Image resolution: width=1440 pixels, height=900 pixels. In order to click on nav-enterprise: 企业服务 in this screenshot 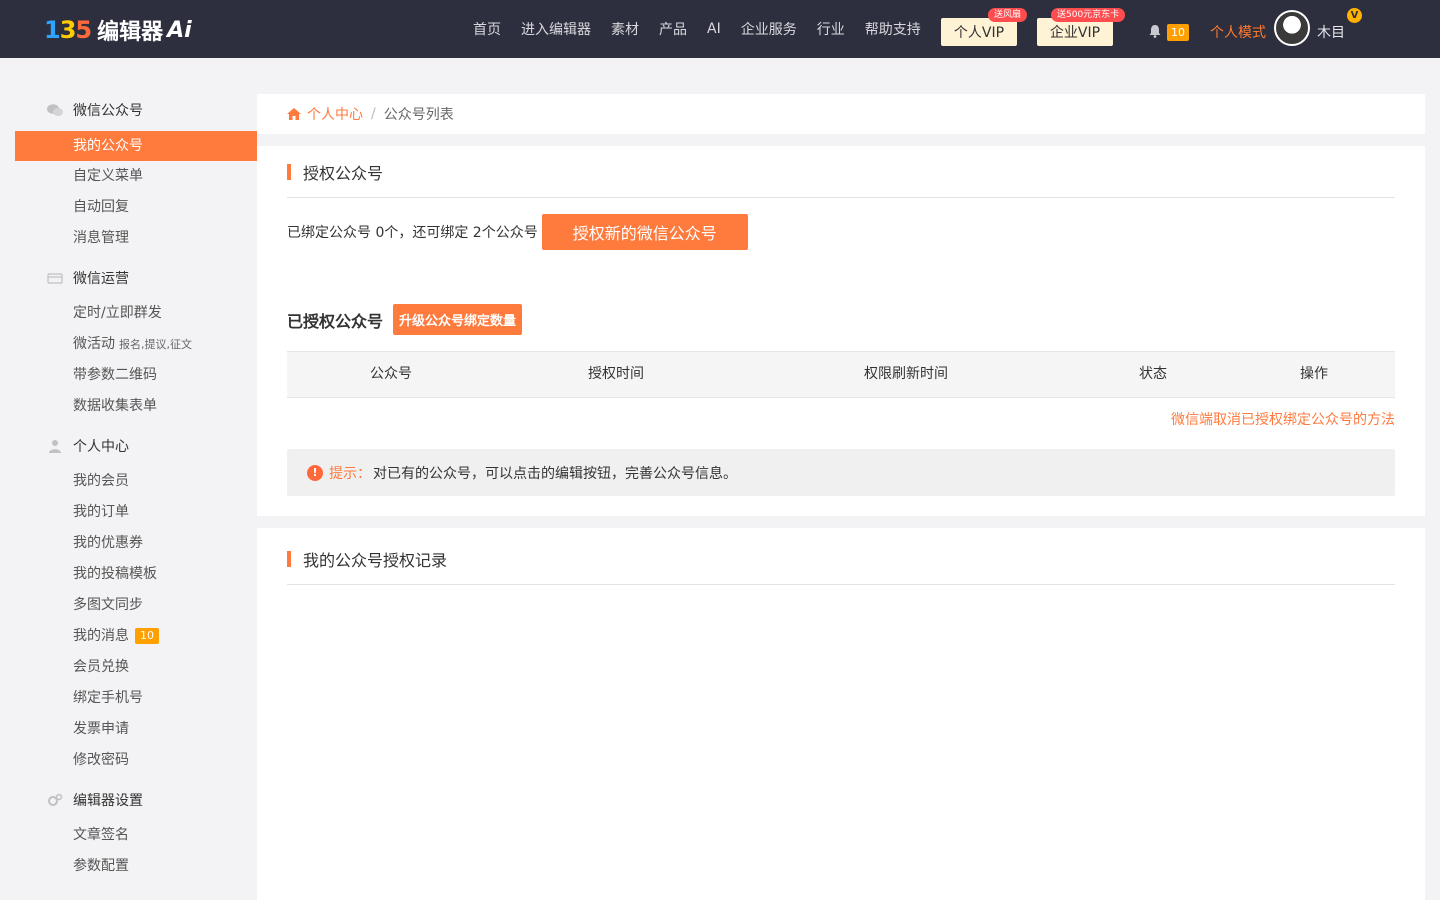, I will do `click(769, 29)`.